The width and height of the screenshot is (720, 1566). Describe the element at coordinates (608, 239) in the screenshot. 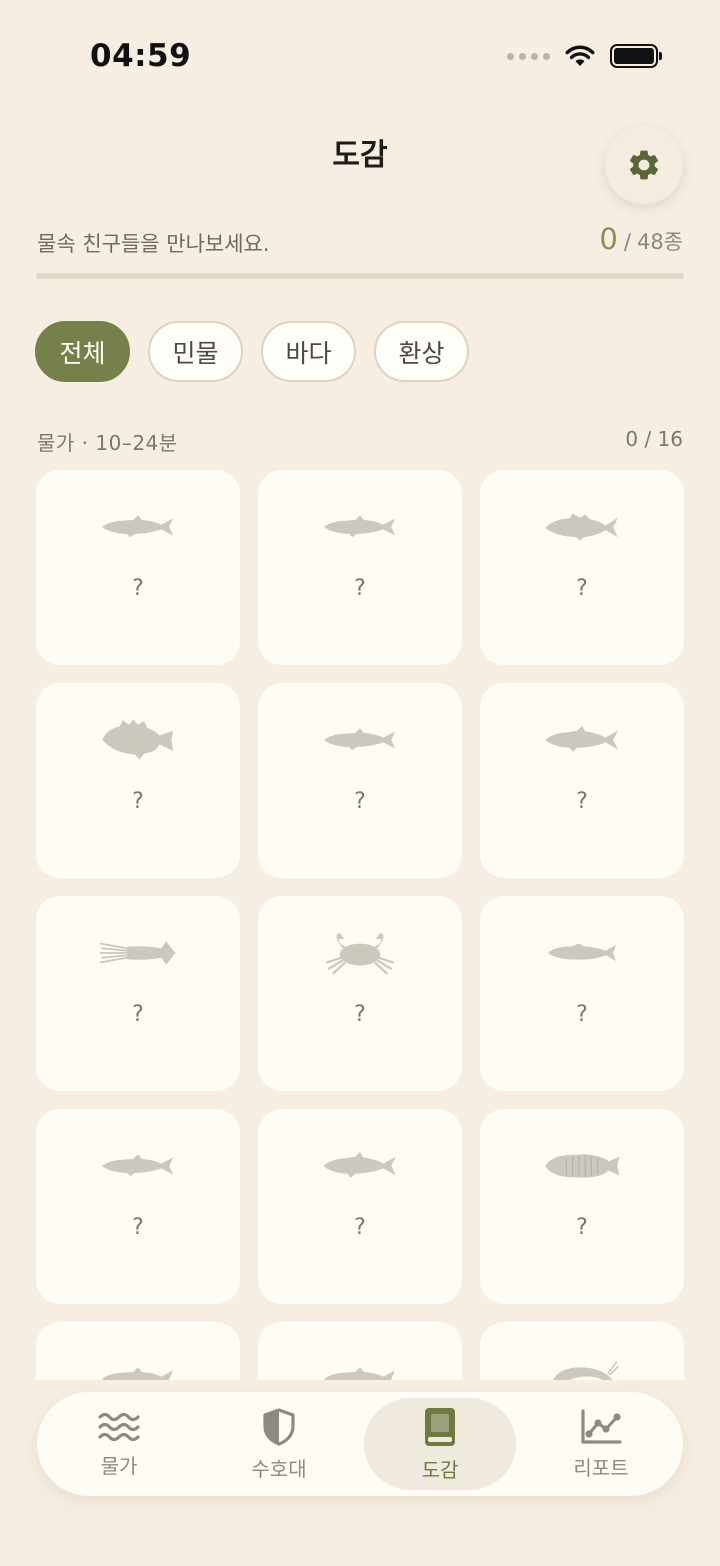

I see `collected-count: 0` at that location.